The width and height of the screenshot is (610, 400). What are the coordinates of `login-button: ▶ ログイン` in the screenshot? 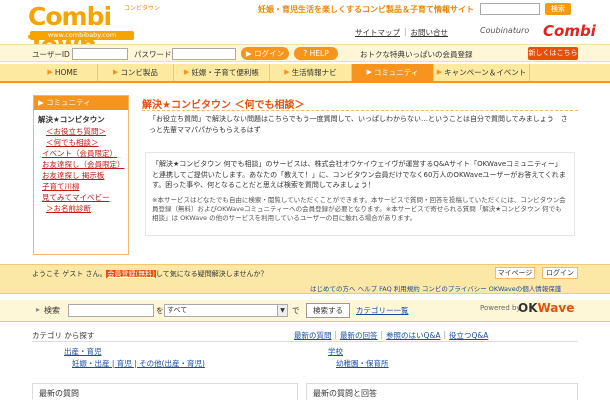 It's located at (265, 53).